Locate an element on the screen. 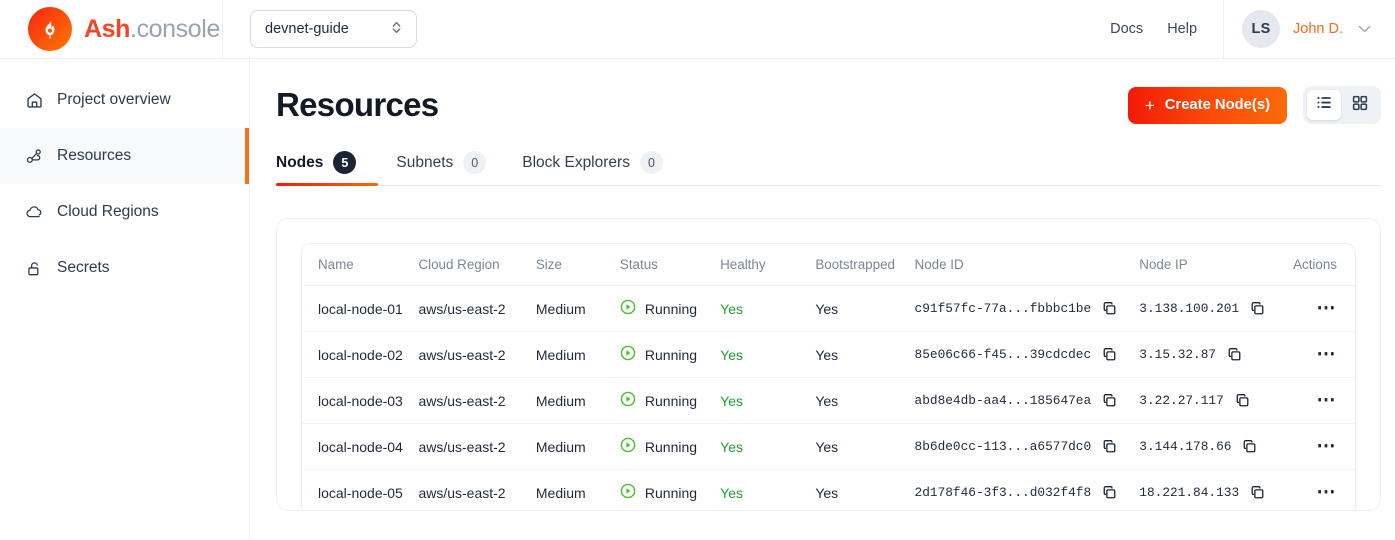 Image resolution: width=1395 pixels, height=540 pixels. flame-icon is located at coordinates (50, 29).